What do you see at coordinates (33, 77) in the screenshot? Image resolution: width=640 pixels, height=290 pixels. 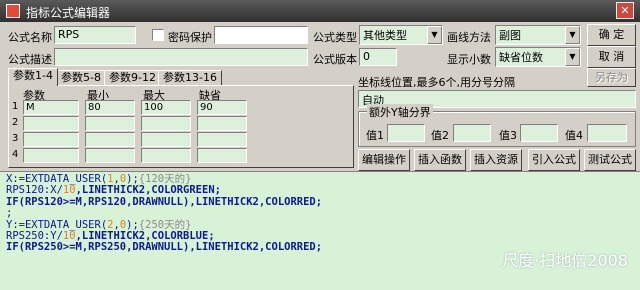 I see `tab-params-1-4: 参数1-4` at bounding box center [33, 77].